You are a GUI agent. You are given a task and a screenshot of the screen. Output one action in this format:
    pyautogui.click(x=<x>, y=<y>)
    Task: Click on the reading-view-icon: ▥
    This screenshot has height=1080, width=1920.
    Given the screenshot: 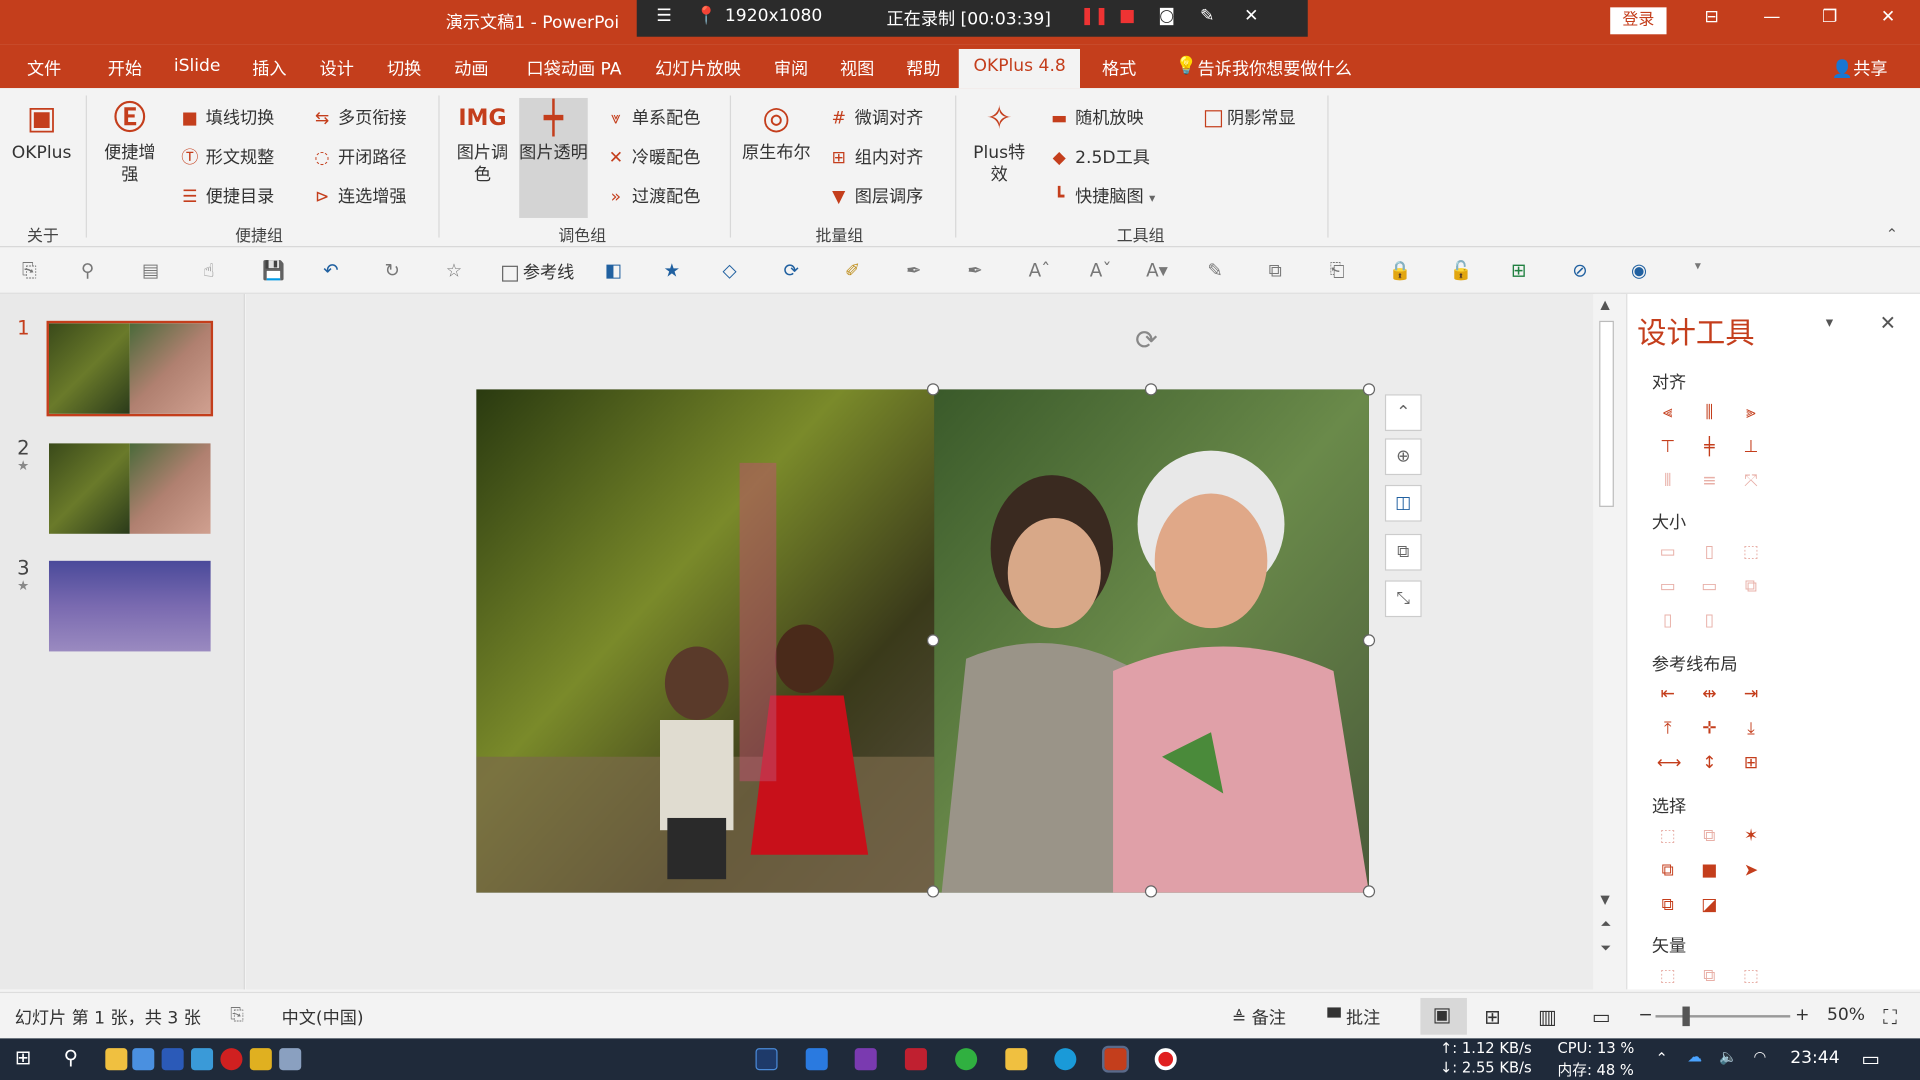 What is the action you would take?
    pyautogui.click(x=1547, y=1016)
    